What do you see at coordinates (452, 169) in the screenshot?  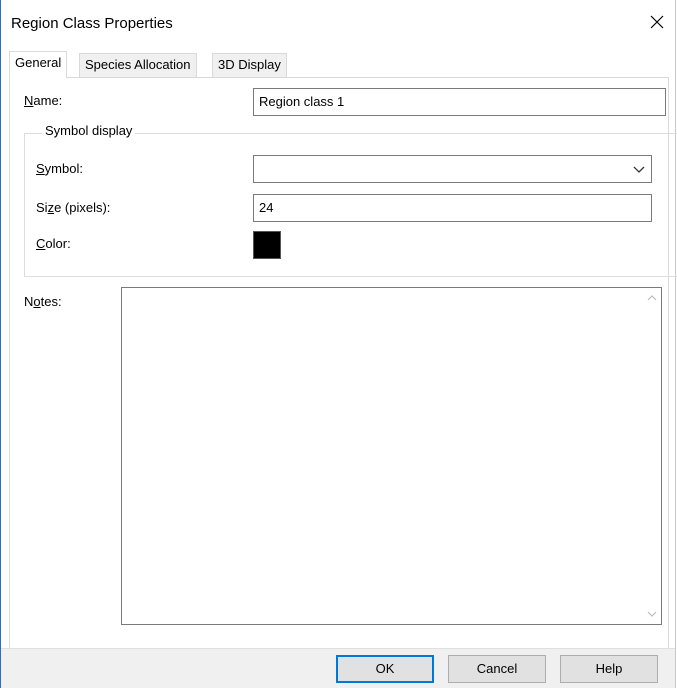 I see `symbol-select` at bounding box center [452, 169].